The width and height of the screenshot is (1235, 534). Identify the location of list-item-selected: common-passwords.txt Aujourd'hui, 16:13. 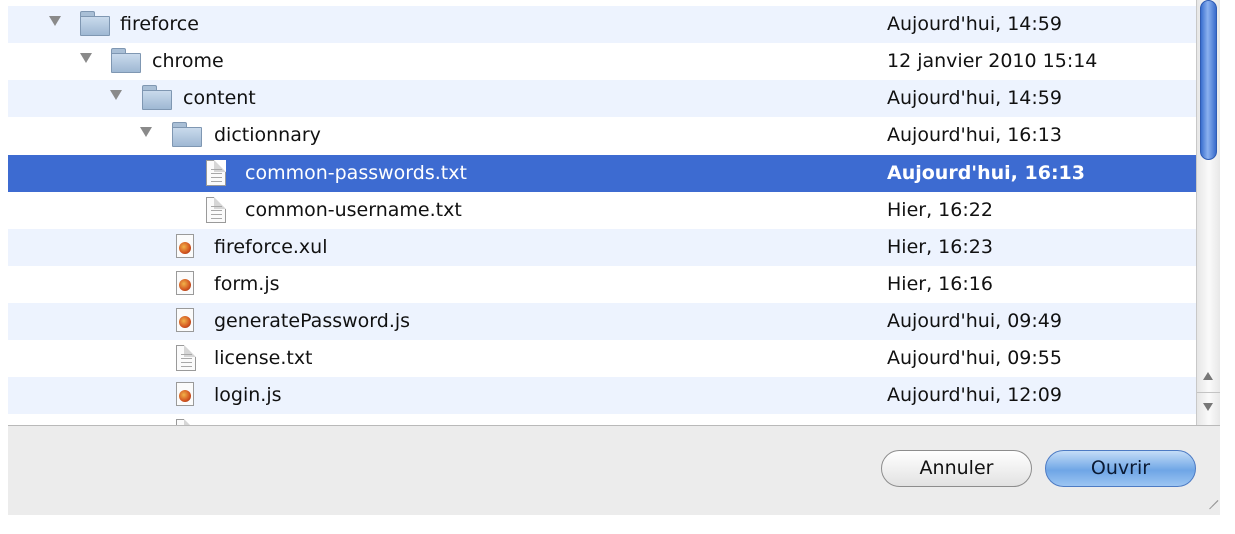
(602, 173).